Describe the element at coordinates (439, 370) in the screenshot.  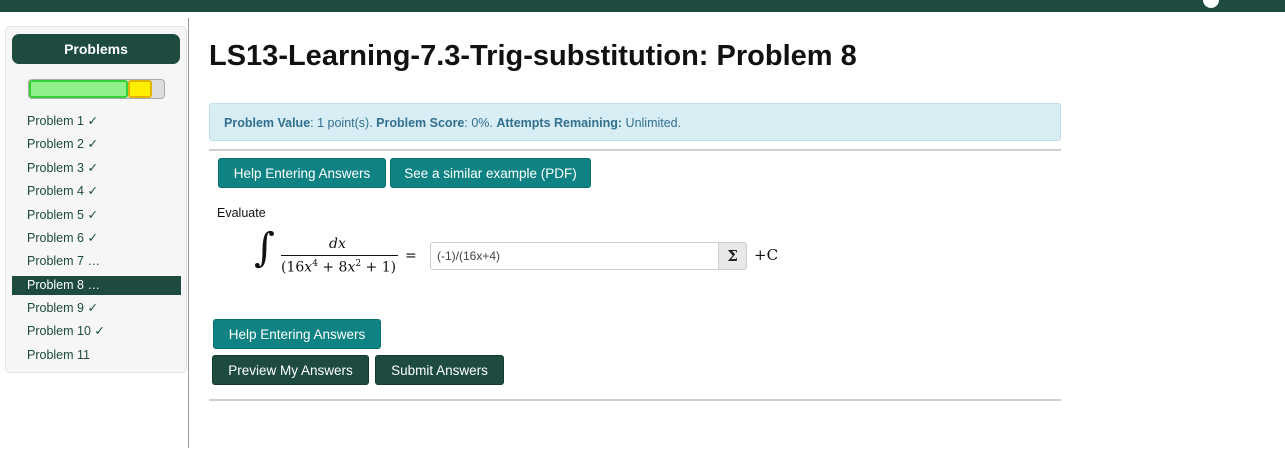
I see `submit-answers-button: Submit Answers` at that location.